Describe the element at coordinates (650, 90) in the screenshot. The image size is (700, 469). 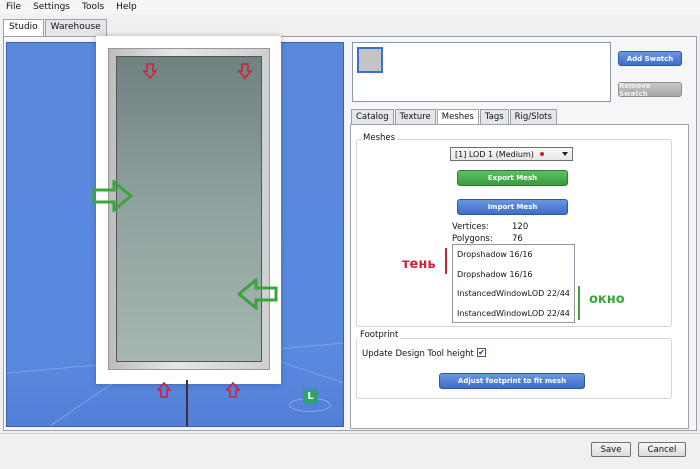
I see `remove-swatch-button: Remove Swatch` at that location.